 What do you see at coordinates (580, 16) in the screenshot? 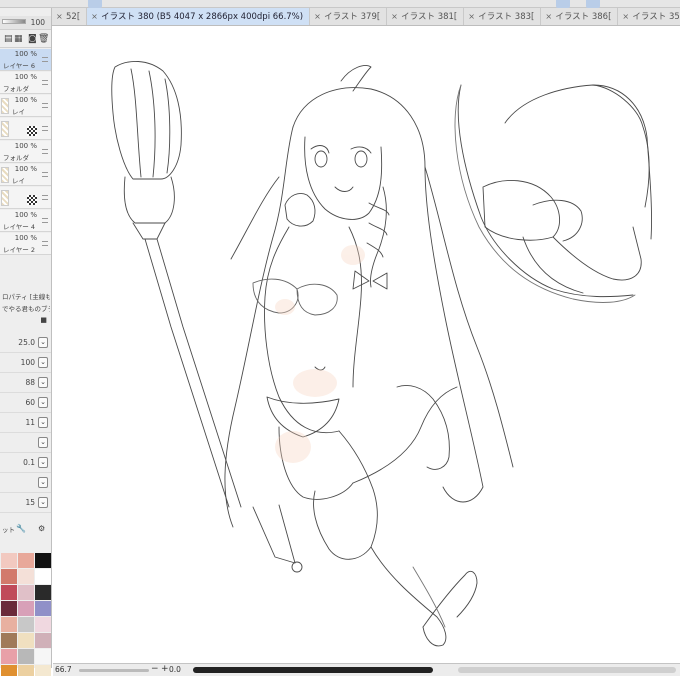
I see `document-tab: × イラスト 386[` at bounding box center [580, 16].